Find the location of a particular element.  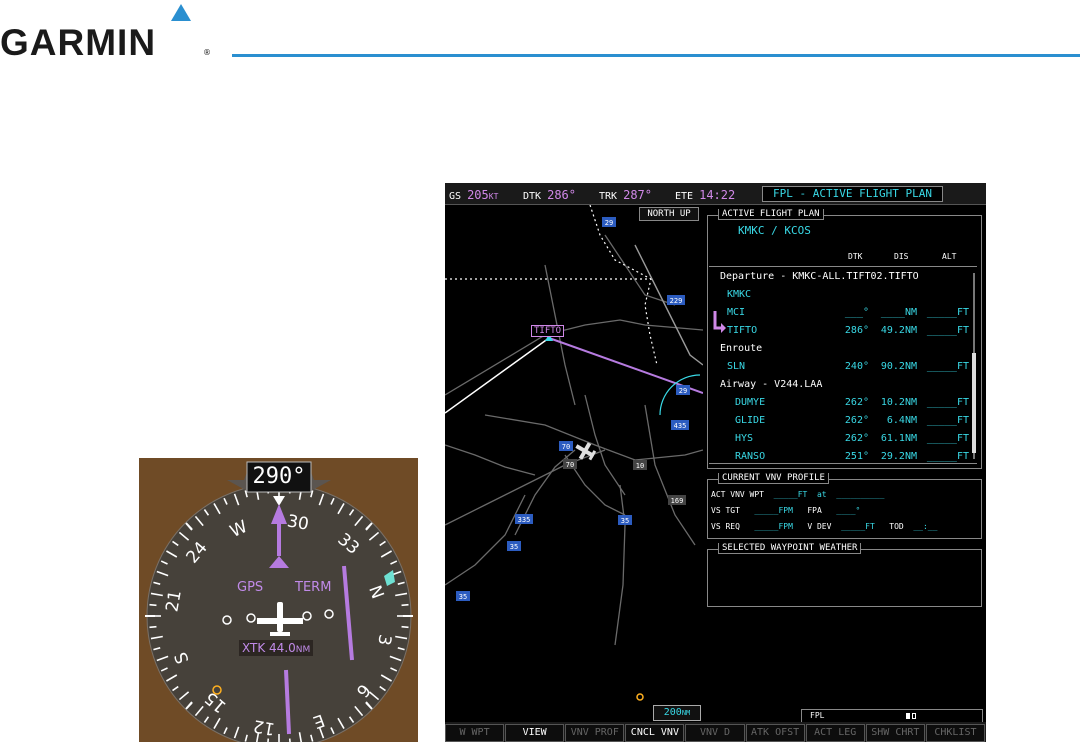

trk-value: 287° is located at coordinates (637, 195).